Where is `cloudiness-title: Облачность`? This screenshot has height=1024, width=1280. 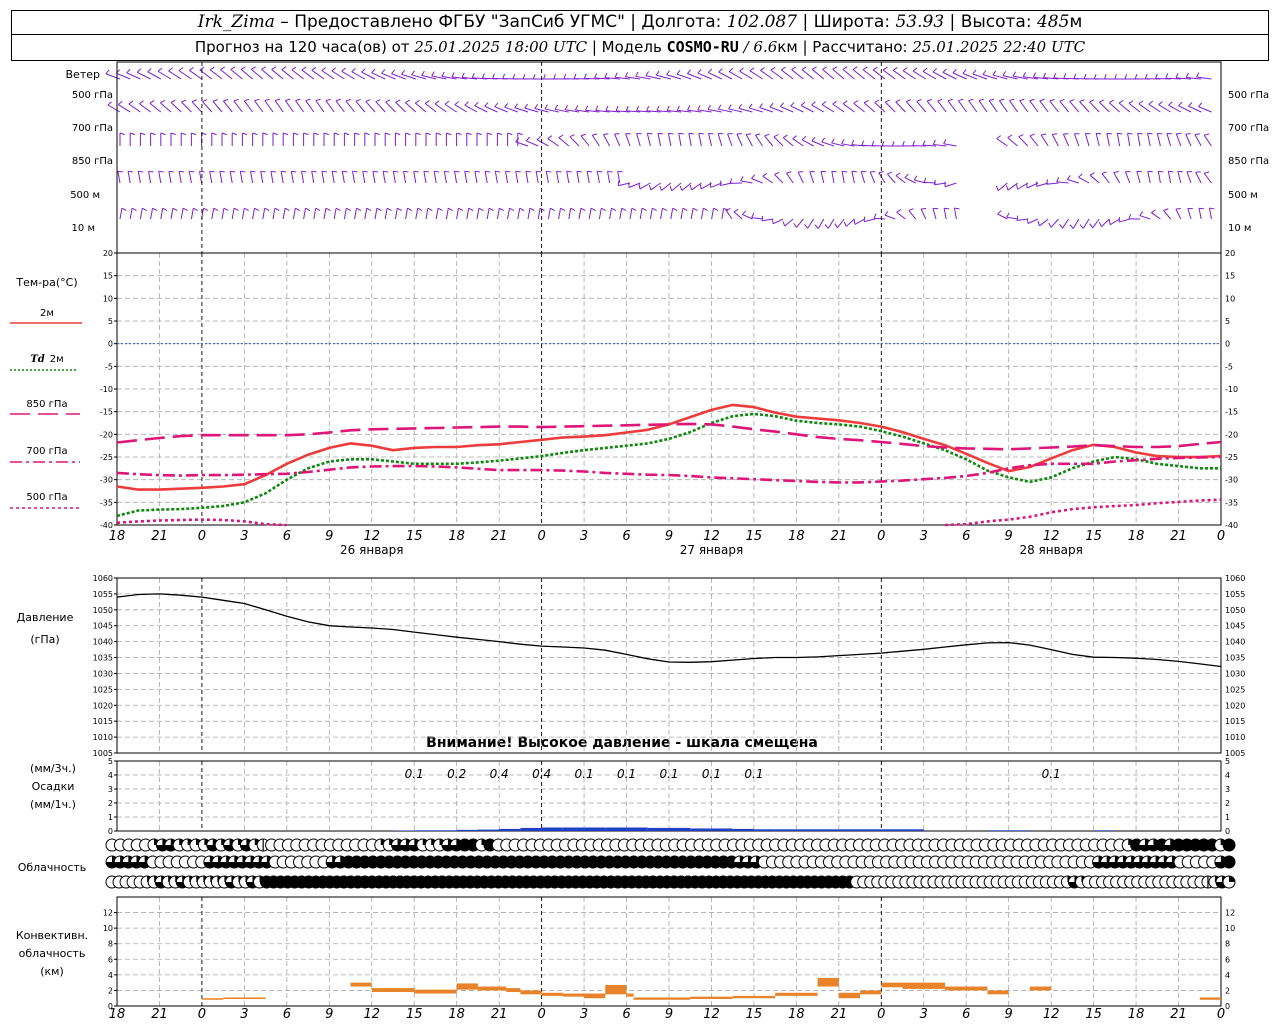
cloudiness-title: Облачность is located at coordinates (52, 867).